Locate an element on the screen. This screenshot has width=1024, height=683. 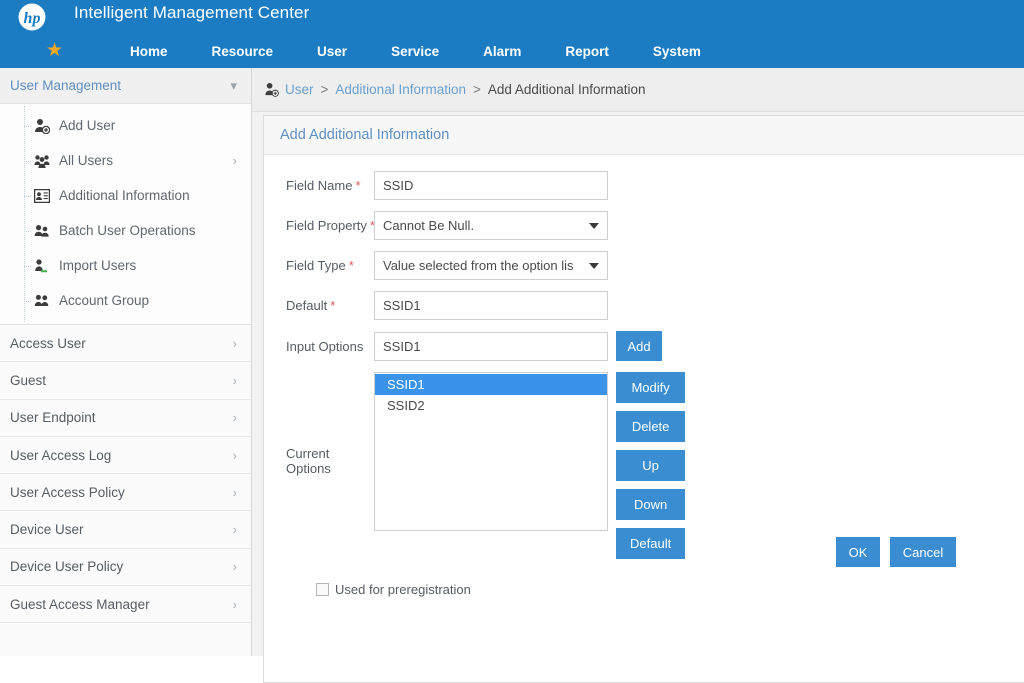
sidebar-item-all-users: All Users › is located at coordinates (125, 160).